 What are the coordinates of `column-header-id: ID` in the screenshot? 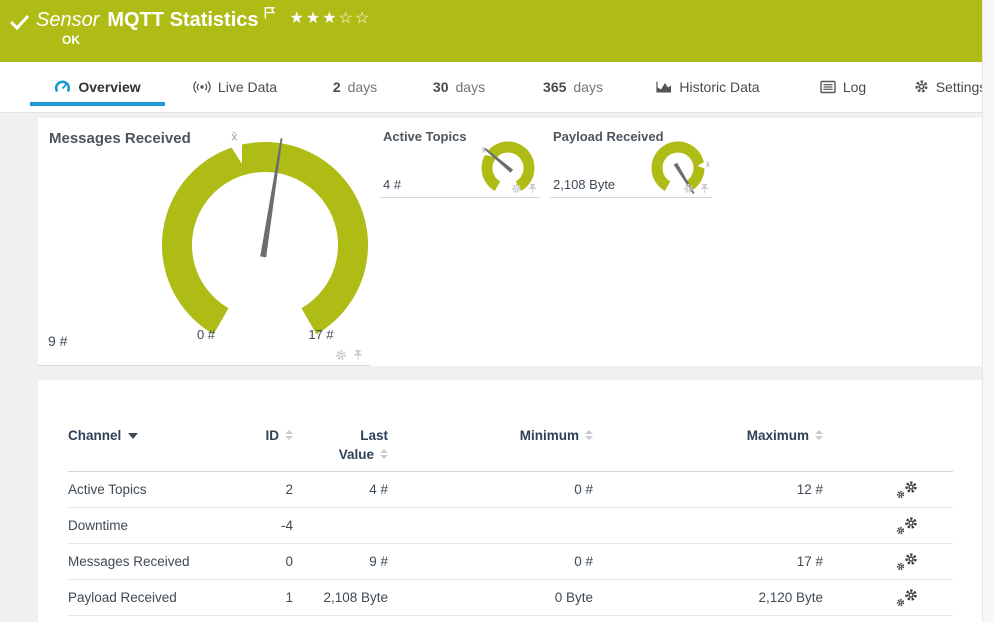 It's located at (260, 443).